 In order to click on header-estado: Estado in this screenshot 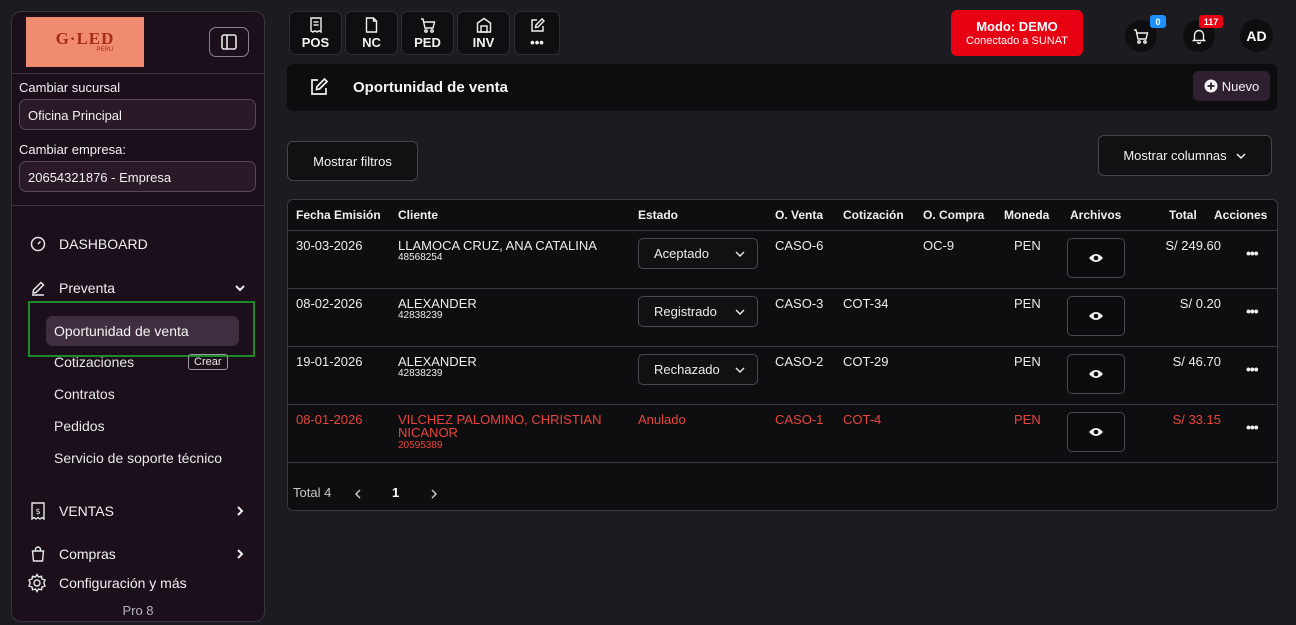, I will do `click(658, 215)`.